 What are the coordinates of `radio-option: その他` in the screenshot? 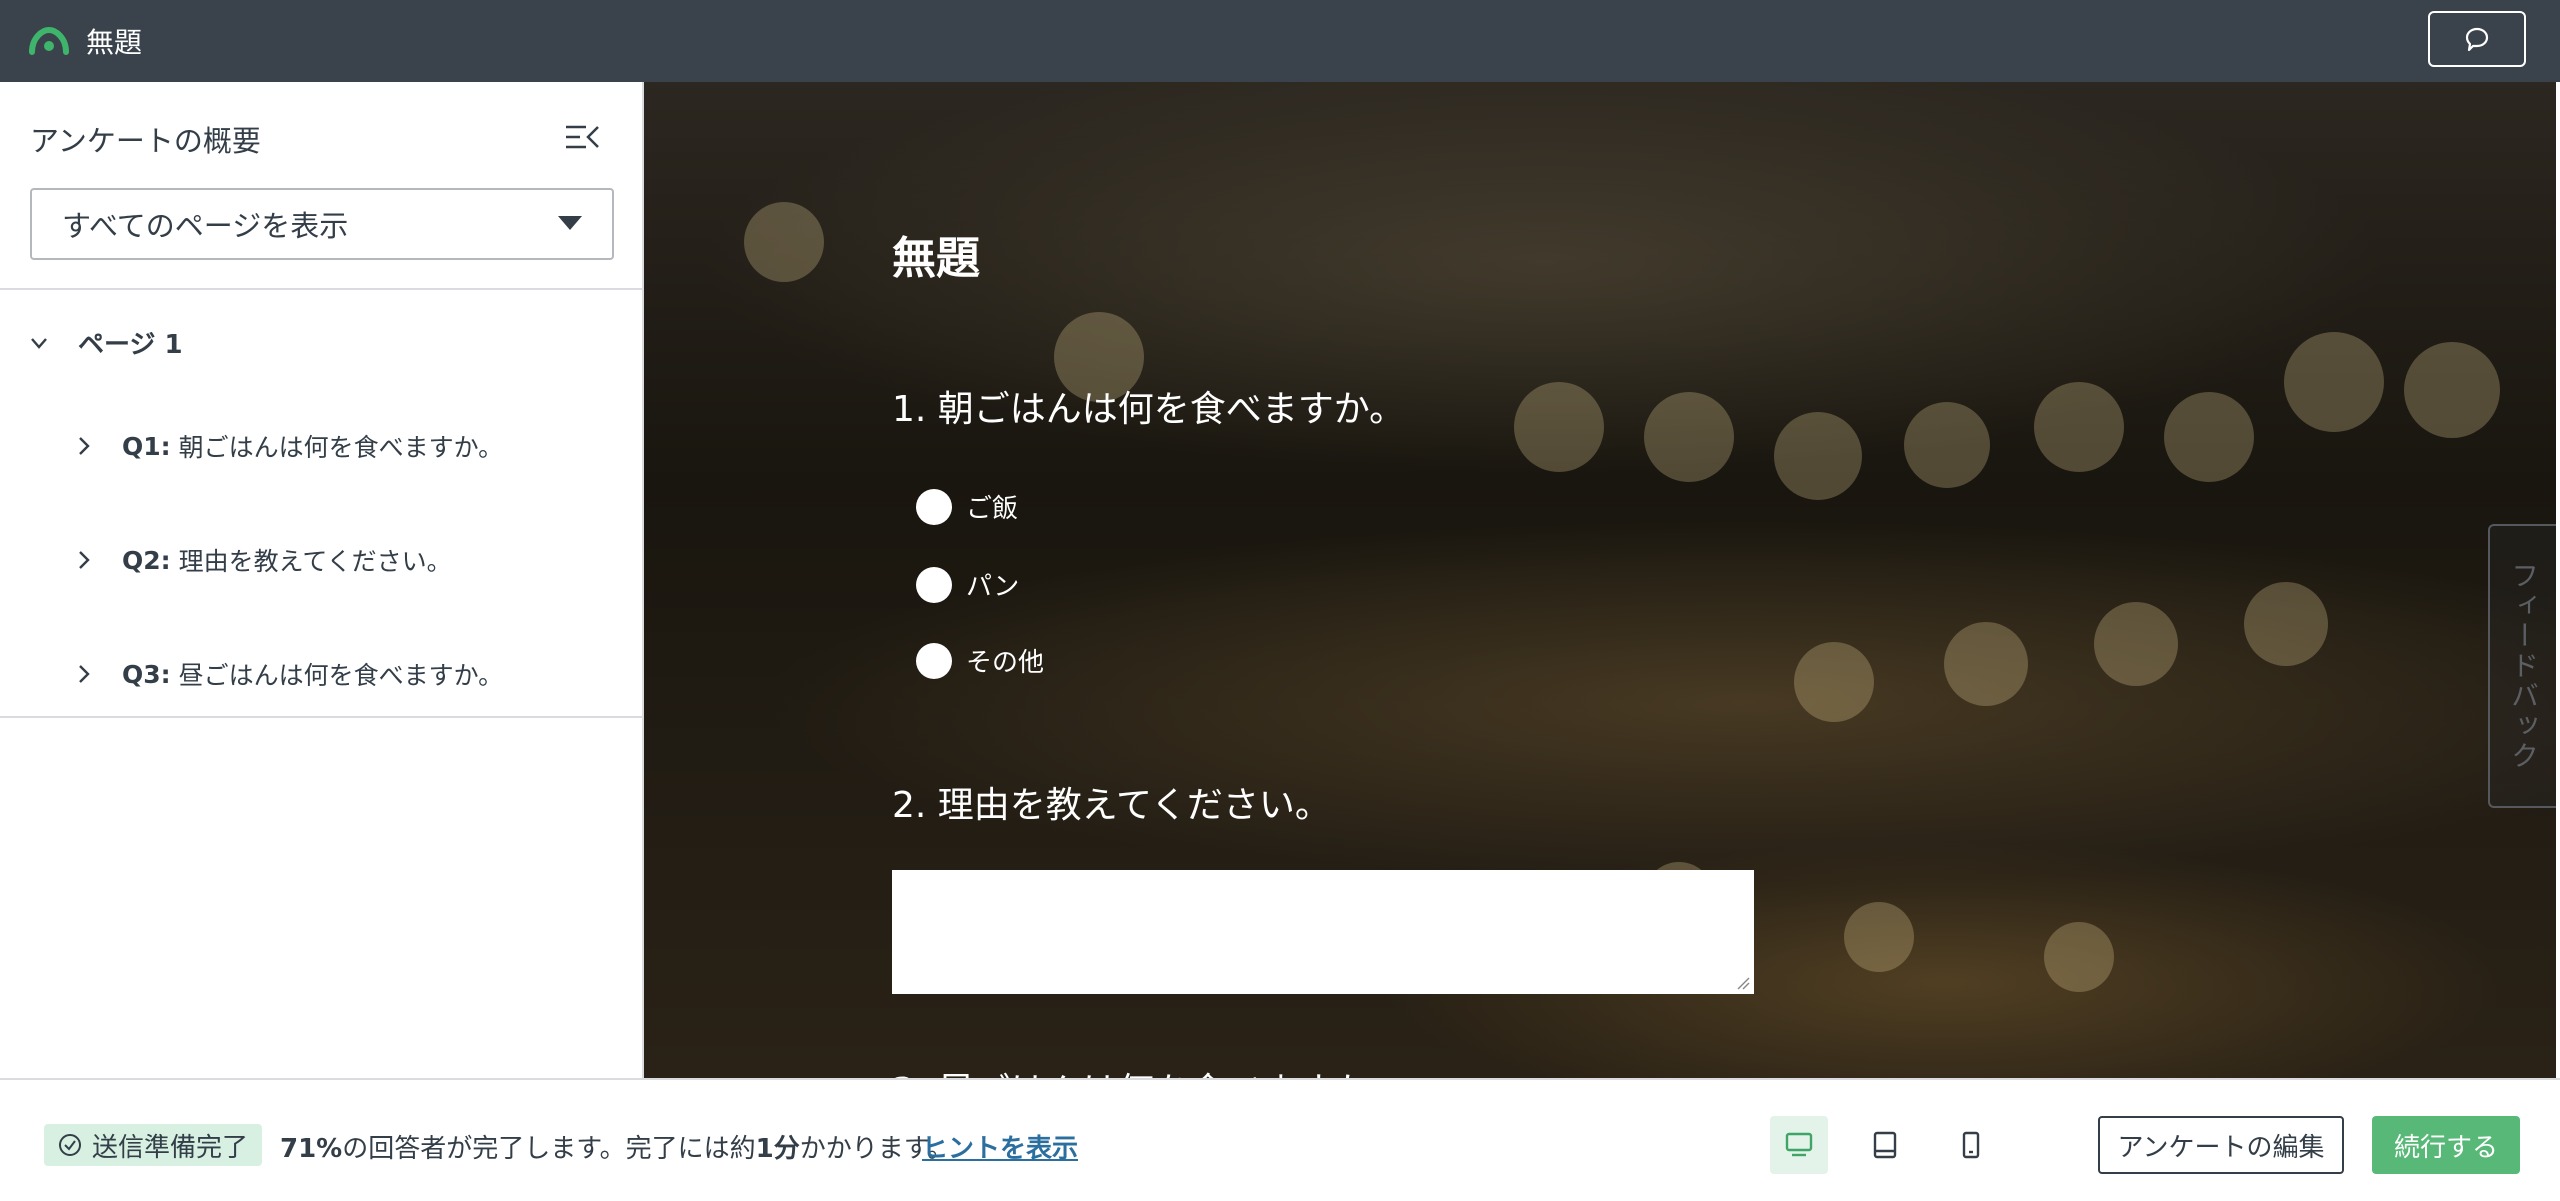 It's located at (980, 660).